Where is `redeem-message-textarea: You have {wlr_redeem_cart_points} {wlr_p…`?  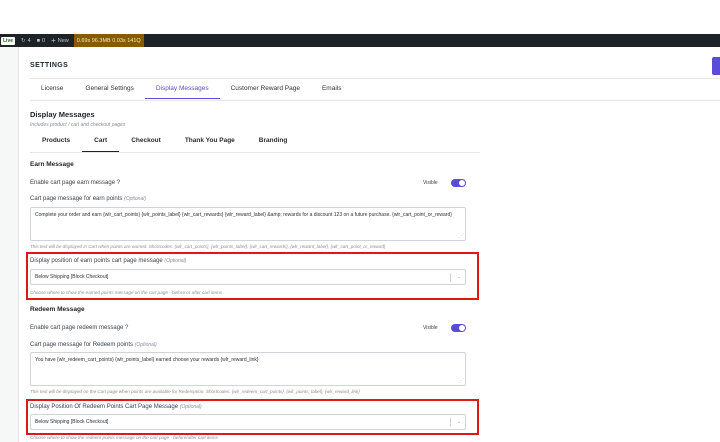
redeem-message-textarea: You have {wlr_redeem_cart_points} {wlr_p… is located at coordinates (248, 369).